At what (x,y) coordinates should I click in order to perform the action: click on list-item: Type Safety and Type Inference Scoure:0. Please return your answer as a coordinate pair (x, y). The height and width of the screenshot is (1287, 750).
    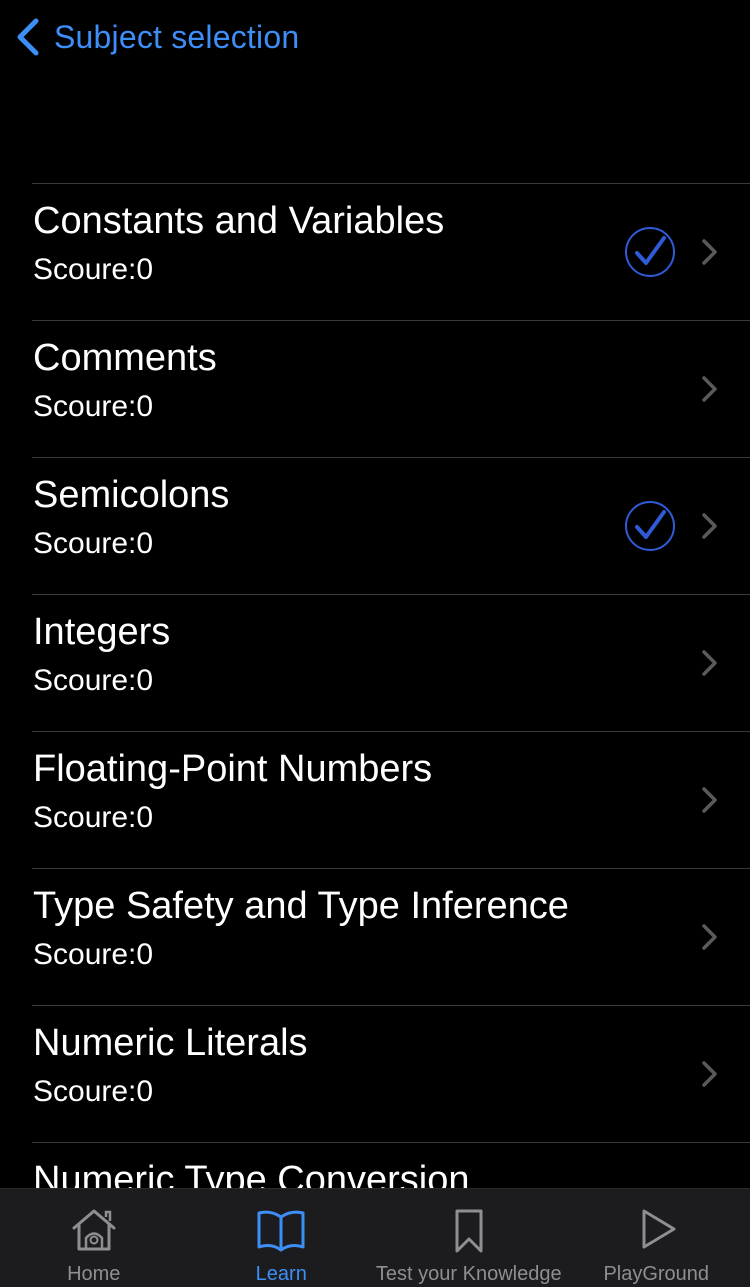
    Looking at the image, I should click on (375, 936).